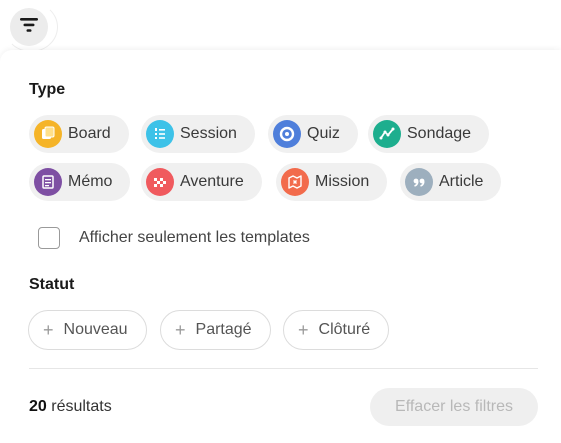 The width and height of the screenshot is (561, 443). I want to click on status-chip-label: Clôturé, so click(344, 329).